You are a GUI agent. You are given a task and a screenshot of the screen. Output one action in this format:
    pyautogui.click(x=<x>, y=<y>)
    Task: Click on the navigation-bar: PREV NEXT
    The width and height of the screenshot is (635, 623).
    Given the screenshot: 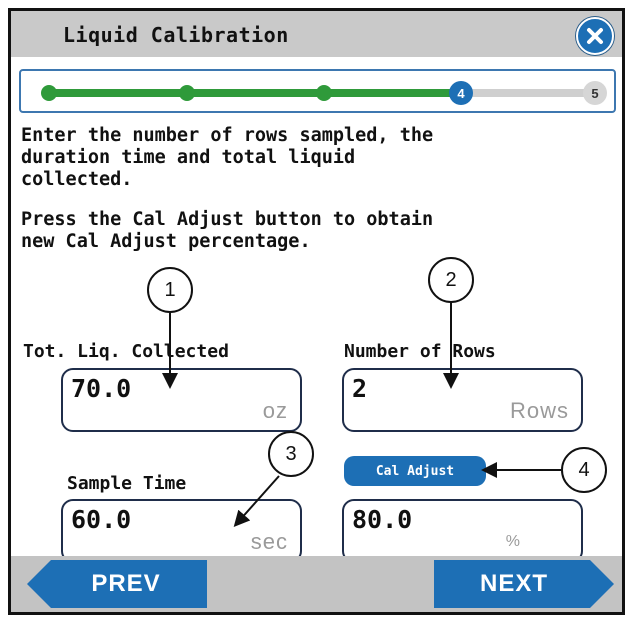 What is the action you would take?
    pyautogui.click(x=316, y=584)
    